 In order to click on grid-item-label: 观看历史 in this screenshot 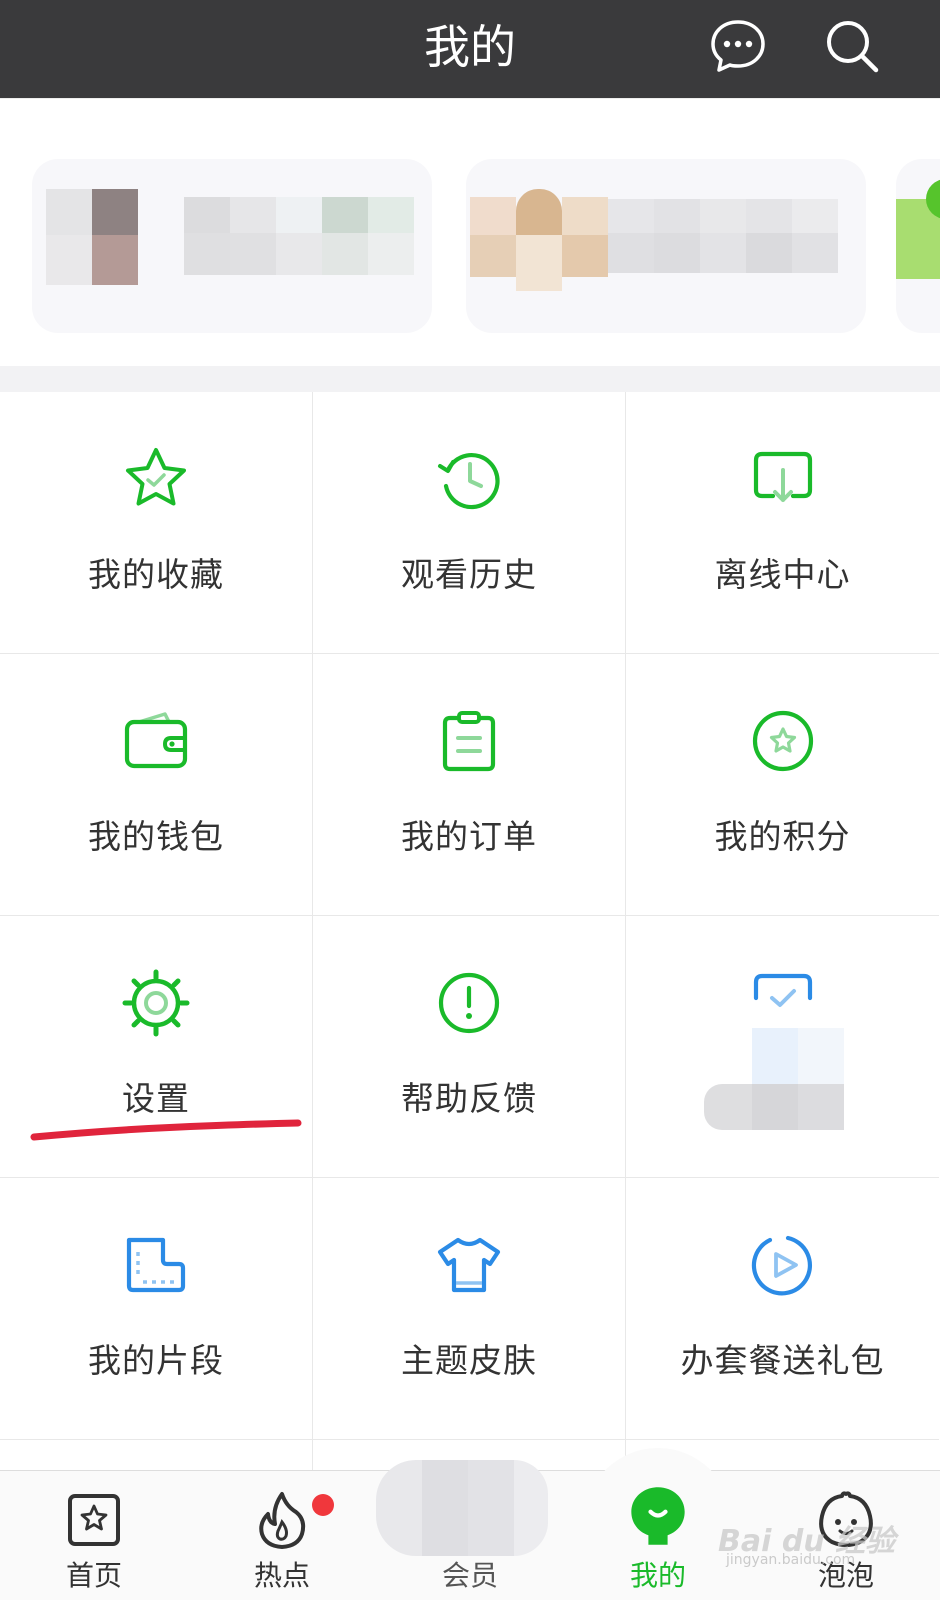, I will do `click(469, 574)`.